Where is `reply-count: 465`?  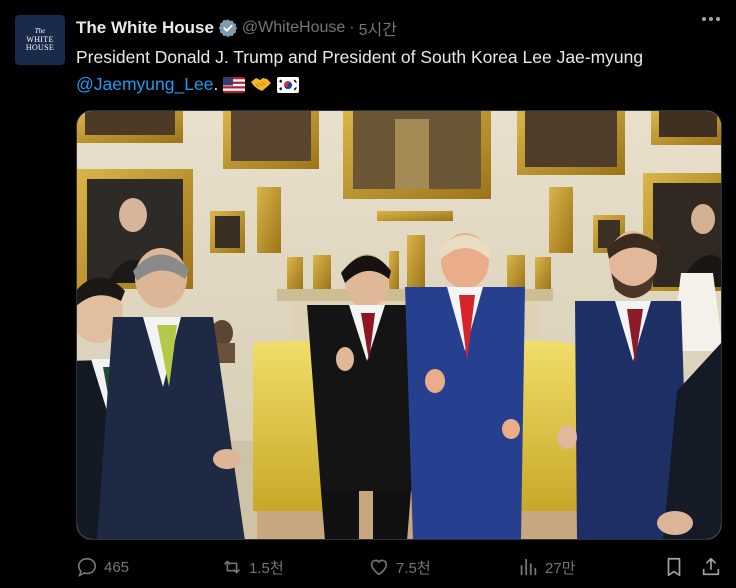 reply-count: 465 is located at coordinates (117, 567).